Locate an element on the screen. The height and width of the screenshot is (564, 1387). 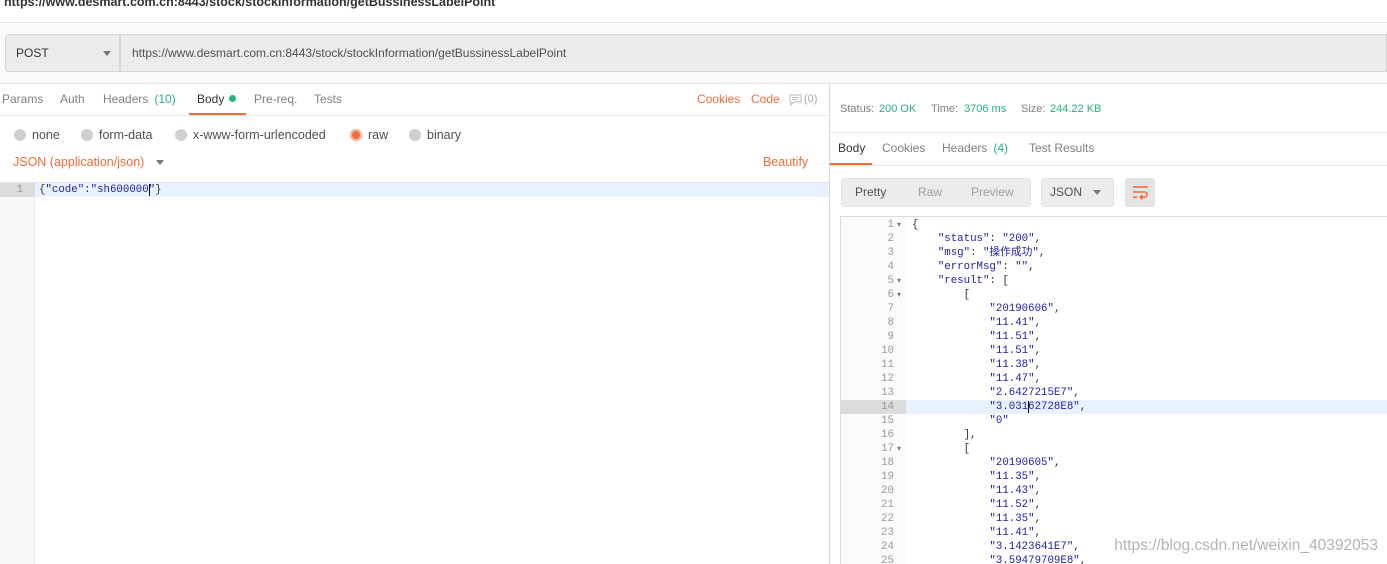
line-gutter-cell: 16 is located at coordinates (873, 435).